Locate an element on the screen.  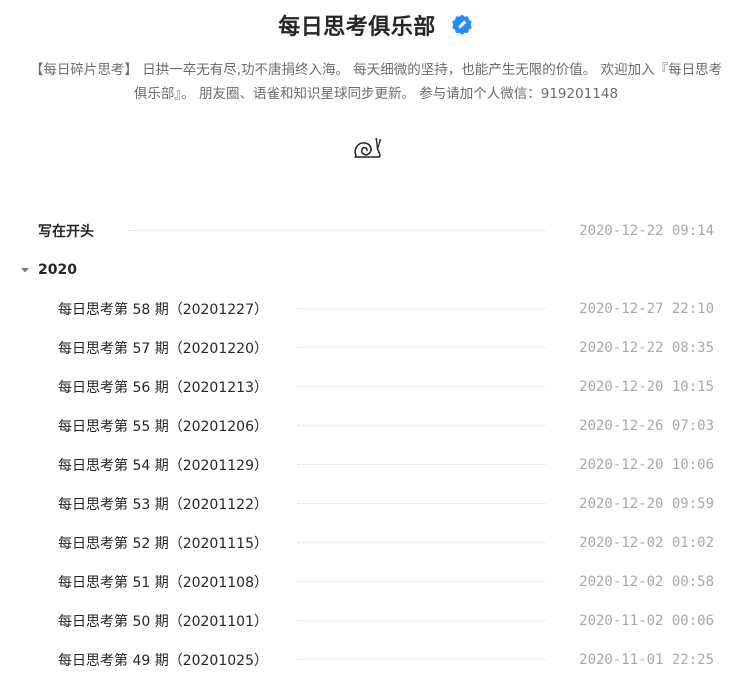
toc-item-label: 每日思考第 54 期（20201129） is located at coordinates (163, 465).